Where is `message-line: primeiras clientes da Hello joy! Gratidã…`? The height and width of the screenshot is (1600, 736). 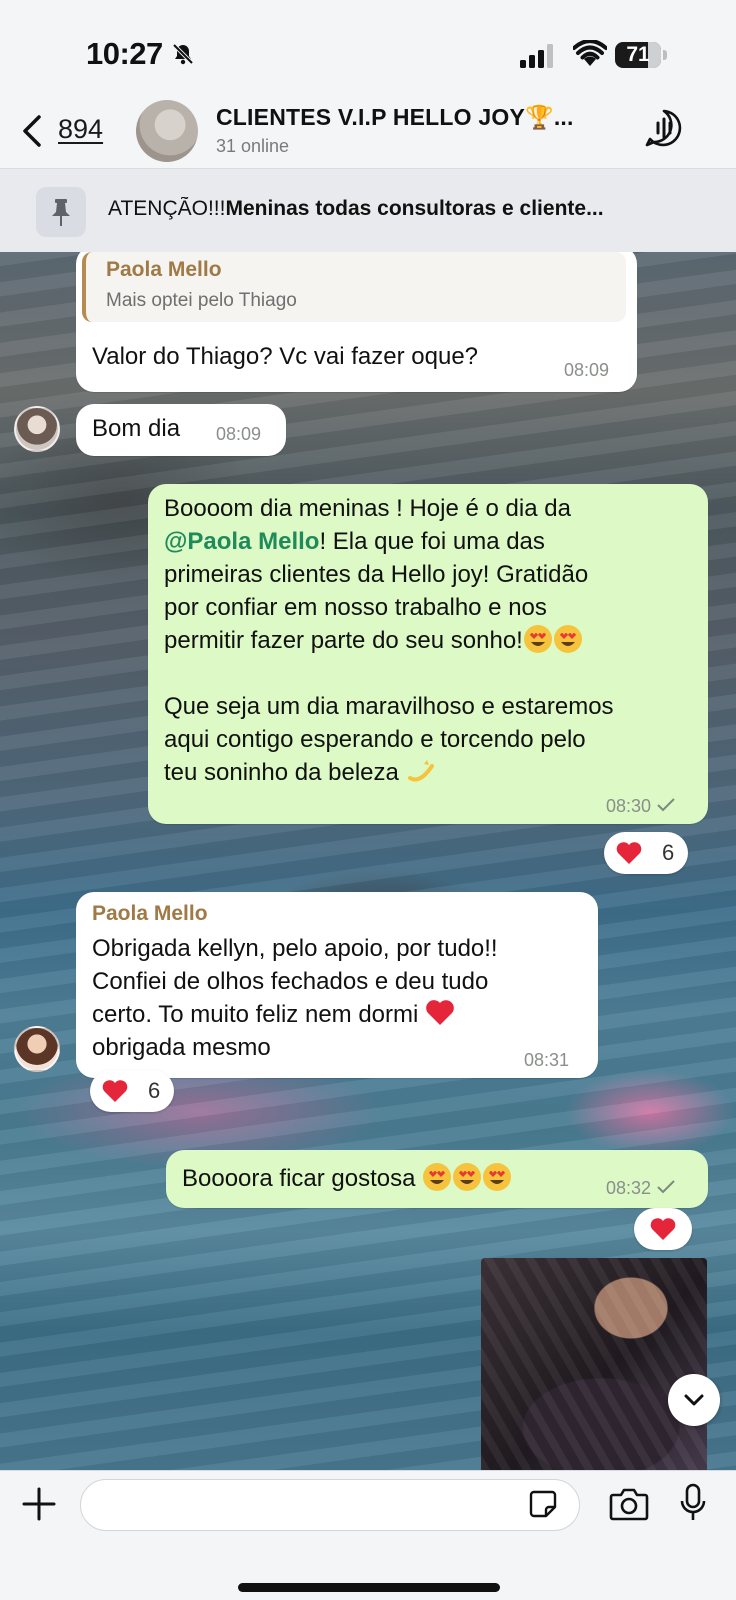
message-line: primeiras clientes da Hello joy! Gratidã… is located at coordinates (376, 574).